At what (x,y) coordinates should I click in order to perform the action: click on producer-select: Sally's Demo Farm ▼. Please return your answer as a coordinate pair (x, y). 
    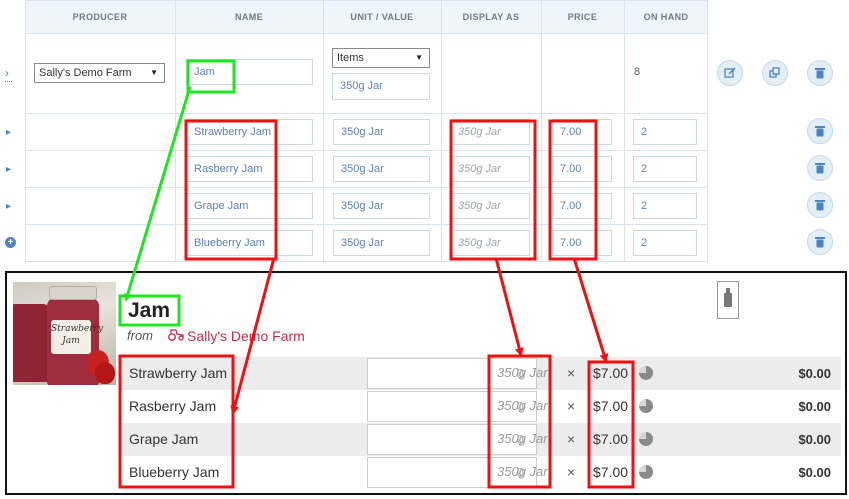
    Looking at the image, I should click on (99, 73).